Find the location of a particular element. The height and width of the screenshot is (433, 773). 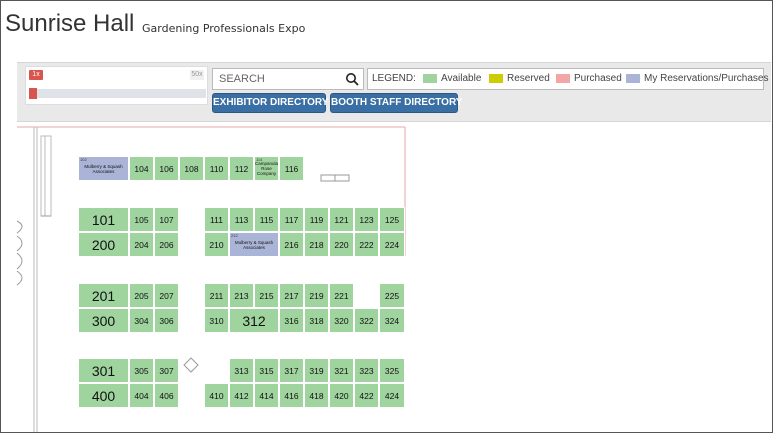

booth-400: 400 is located at coordinates (103, 395).